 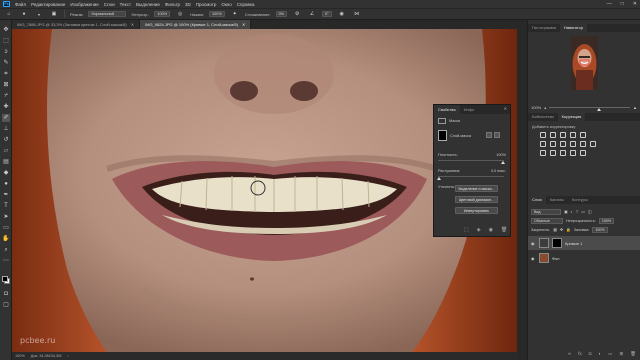 What do you see at coordinates (476, 210) in the screenshot?
I see `invert-button: Инвертировать` at bounding box center [476, 210].